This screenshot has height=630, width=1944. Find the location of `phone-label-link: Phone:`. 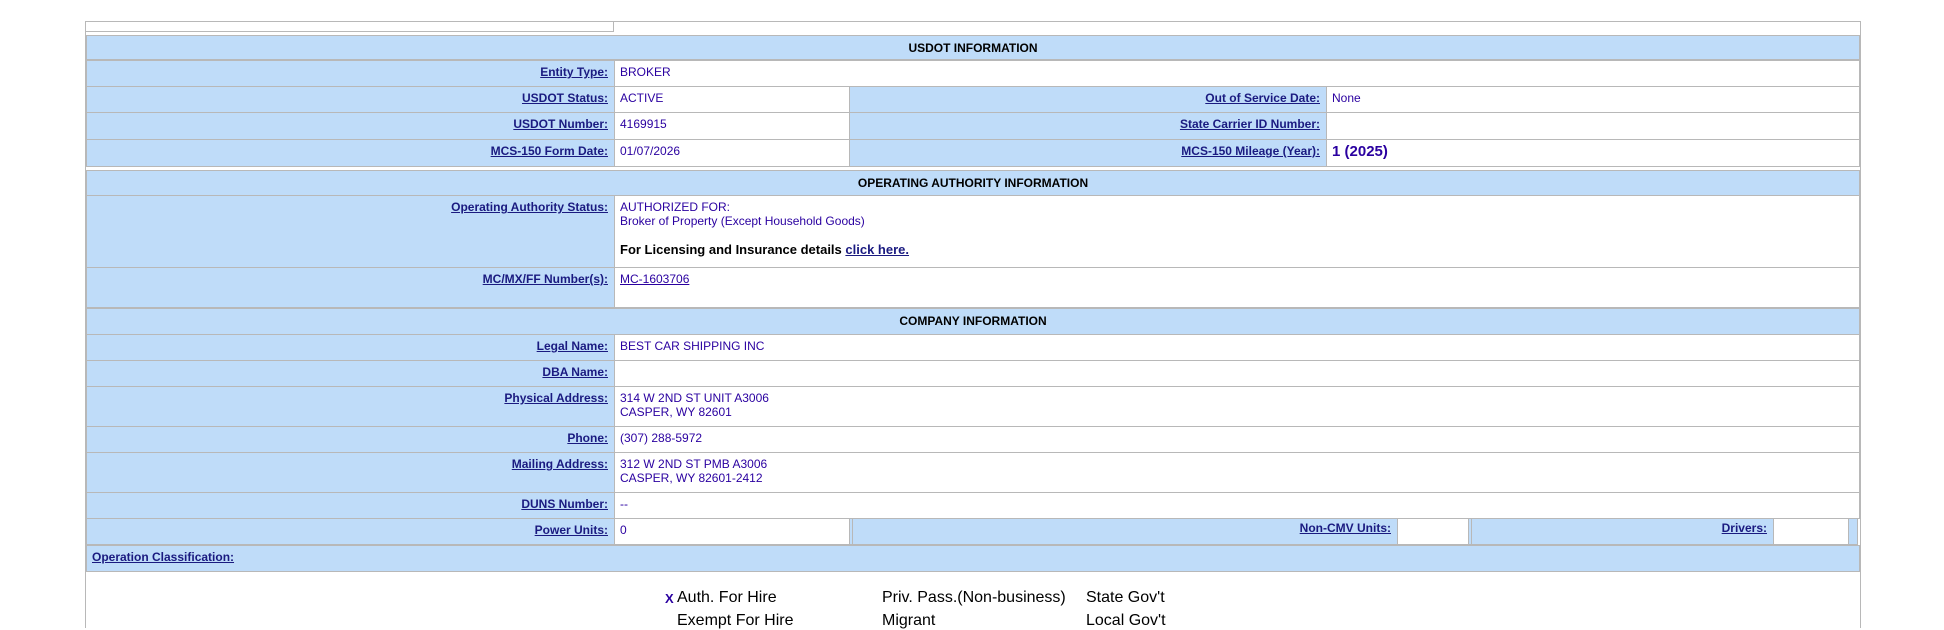

phone-label-link: Phone: is located at coordinates (587, 438).